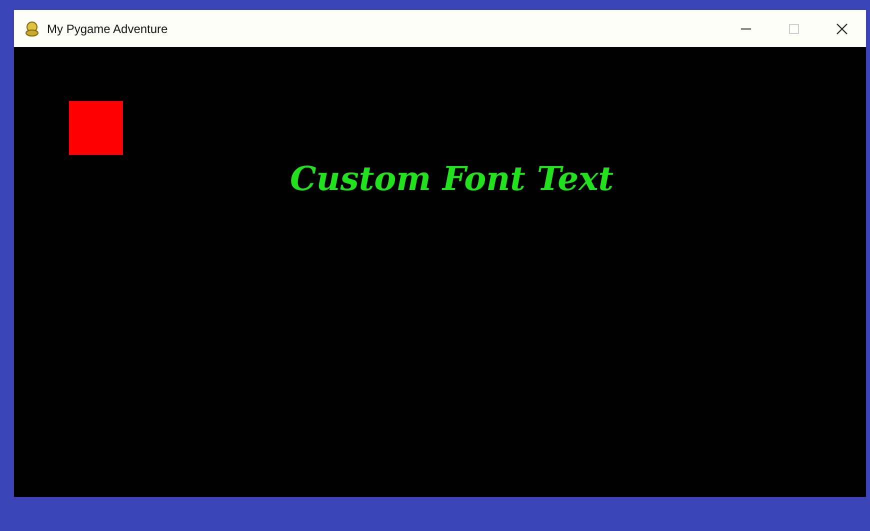  I want to click on close-icon, so click(842, 28).